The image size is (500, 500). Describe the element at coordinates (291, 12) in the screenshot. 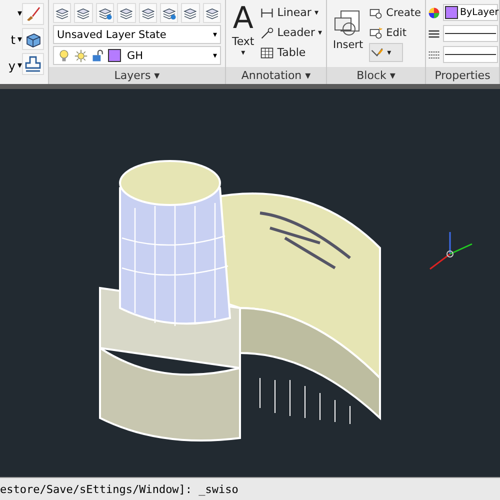

I see `linear-button: Linear ▾` at that location.